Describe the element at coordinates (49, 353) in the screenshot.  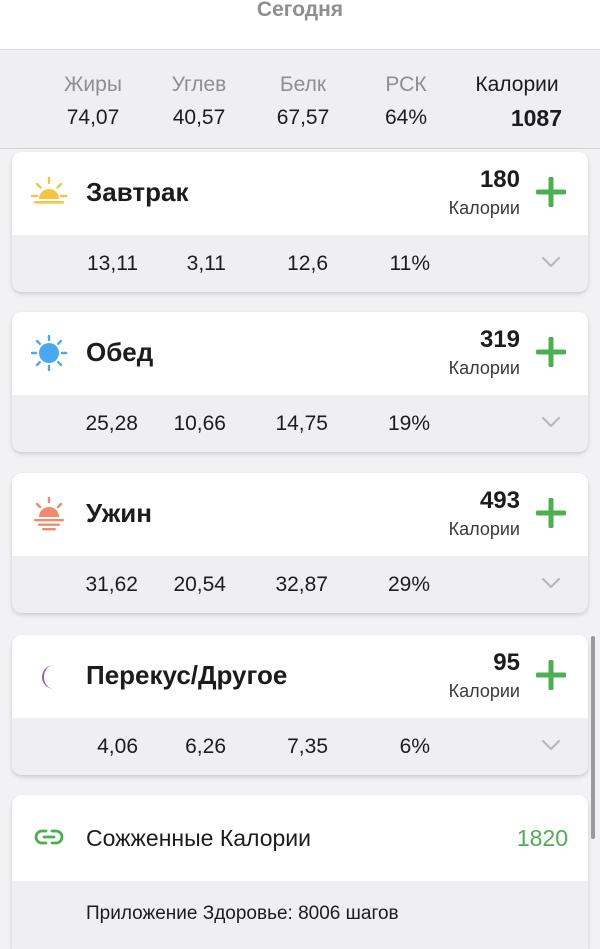
I see `sun-icon` at that location.